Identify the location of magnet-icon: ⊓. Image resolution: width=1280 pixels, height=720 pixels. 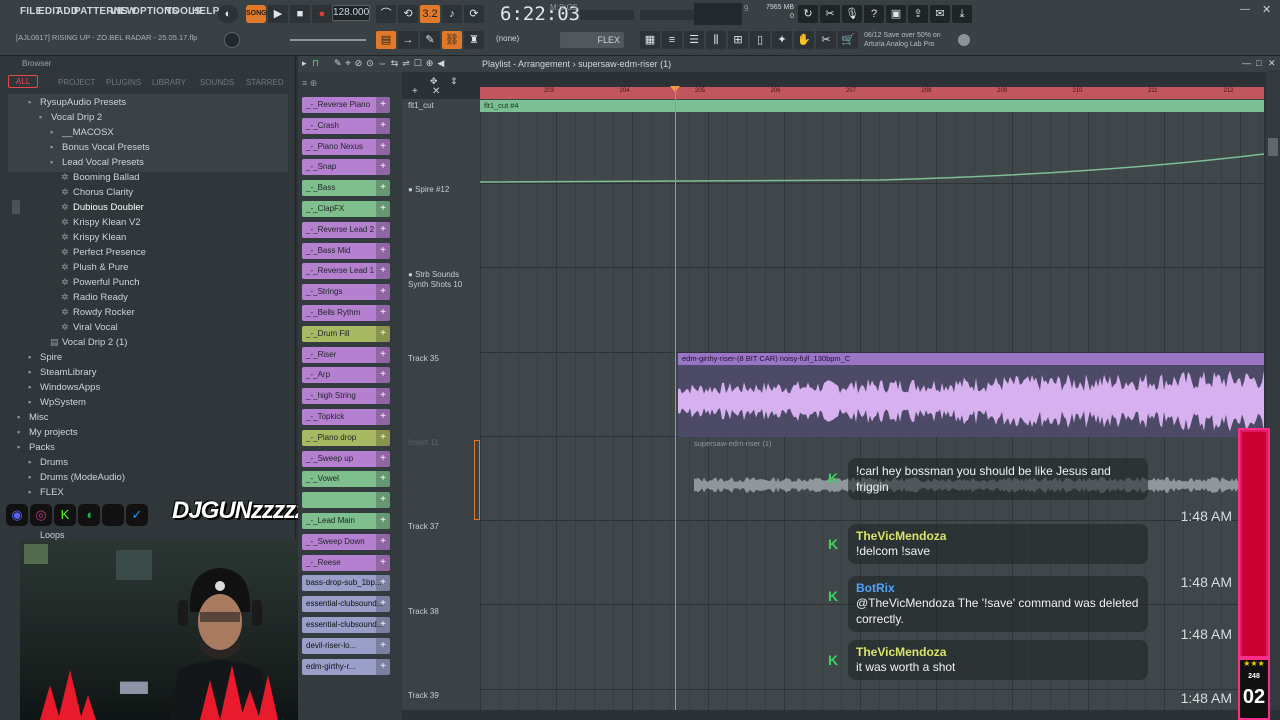
(315, 63).